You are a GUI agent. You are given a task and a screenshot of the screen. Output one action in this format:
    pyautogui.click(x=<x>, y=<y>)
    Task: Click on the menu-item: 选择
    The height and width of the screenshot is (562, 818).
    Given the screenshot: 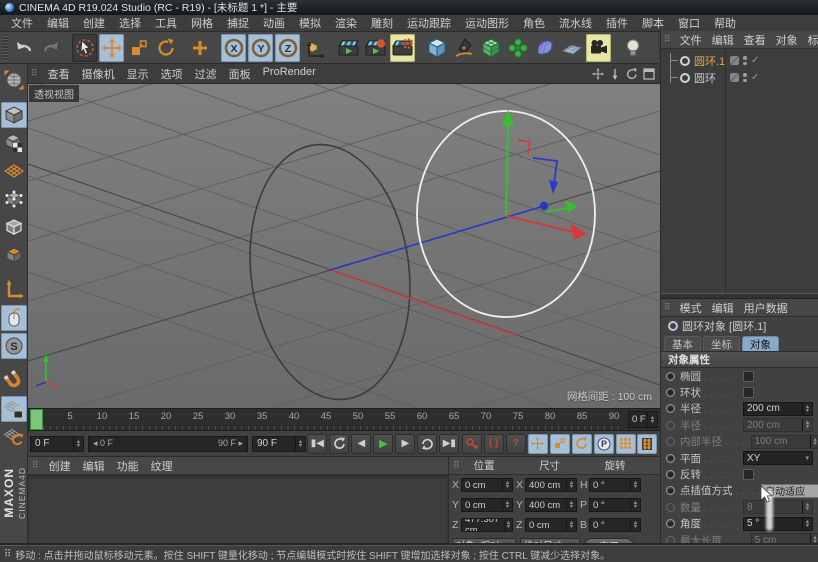 What is the action you would take?
    pyautogui.click(x=130, y=23)
    